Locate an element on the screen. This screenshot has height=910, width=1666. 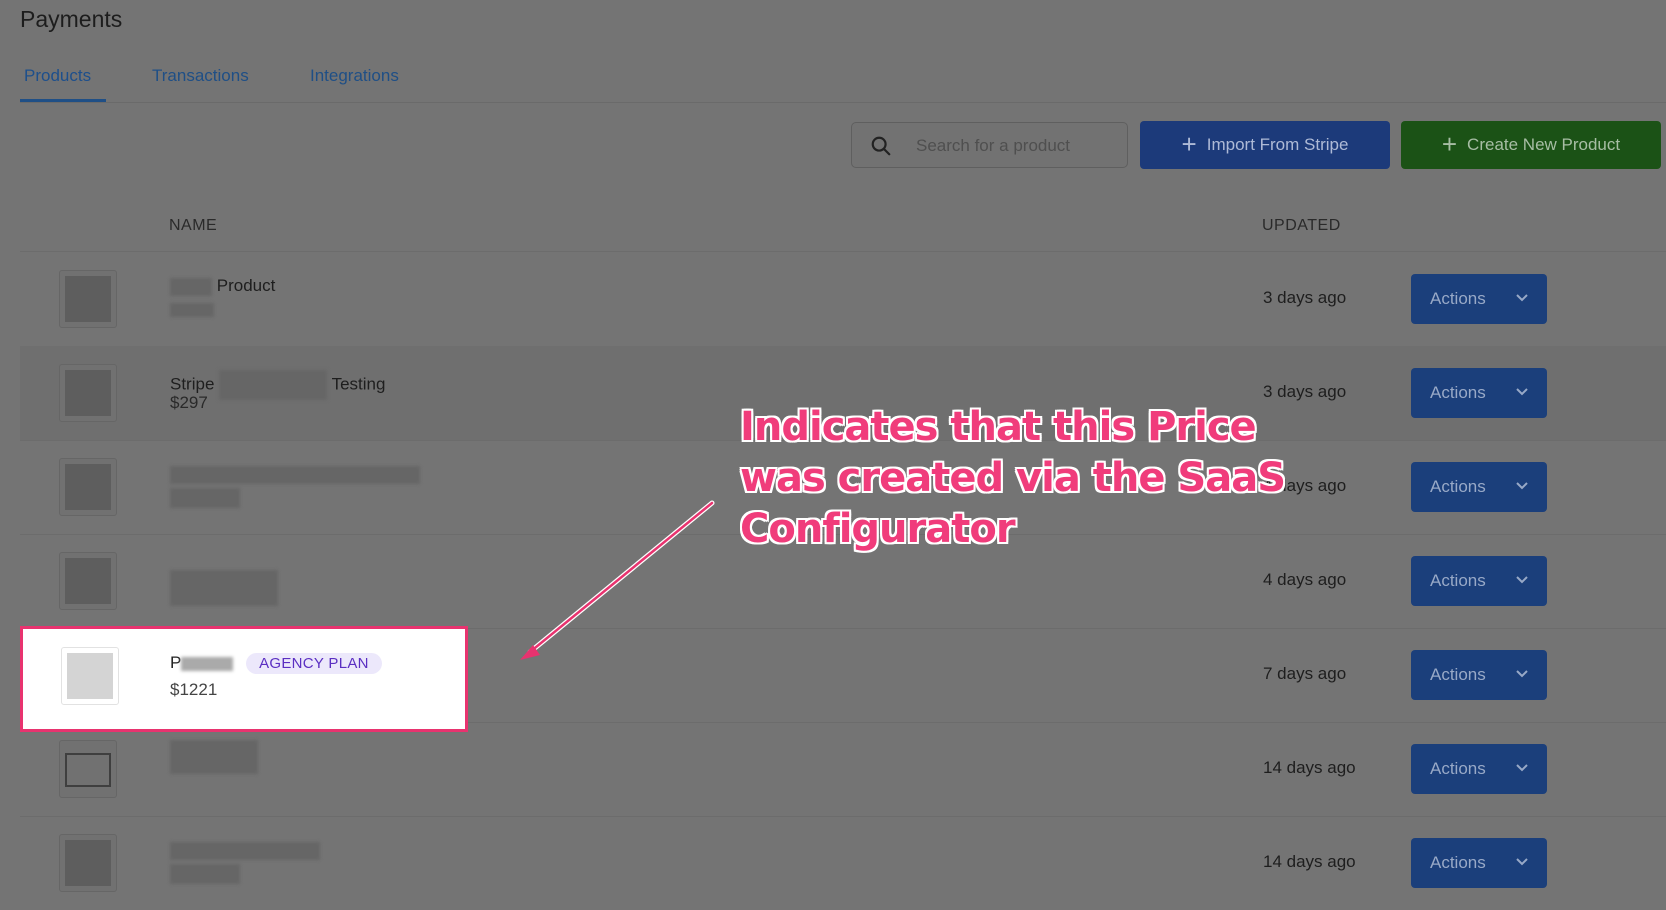
import-from-stripe-button: + Import From Stripe is located at coordinates (1265, 145).